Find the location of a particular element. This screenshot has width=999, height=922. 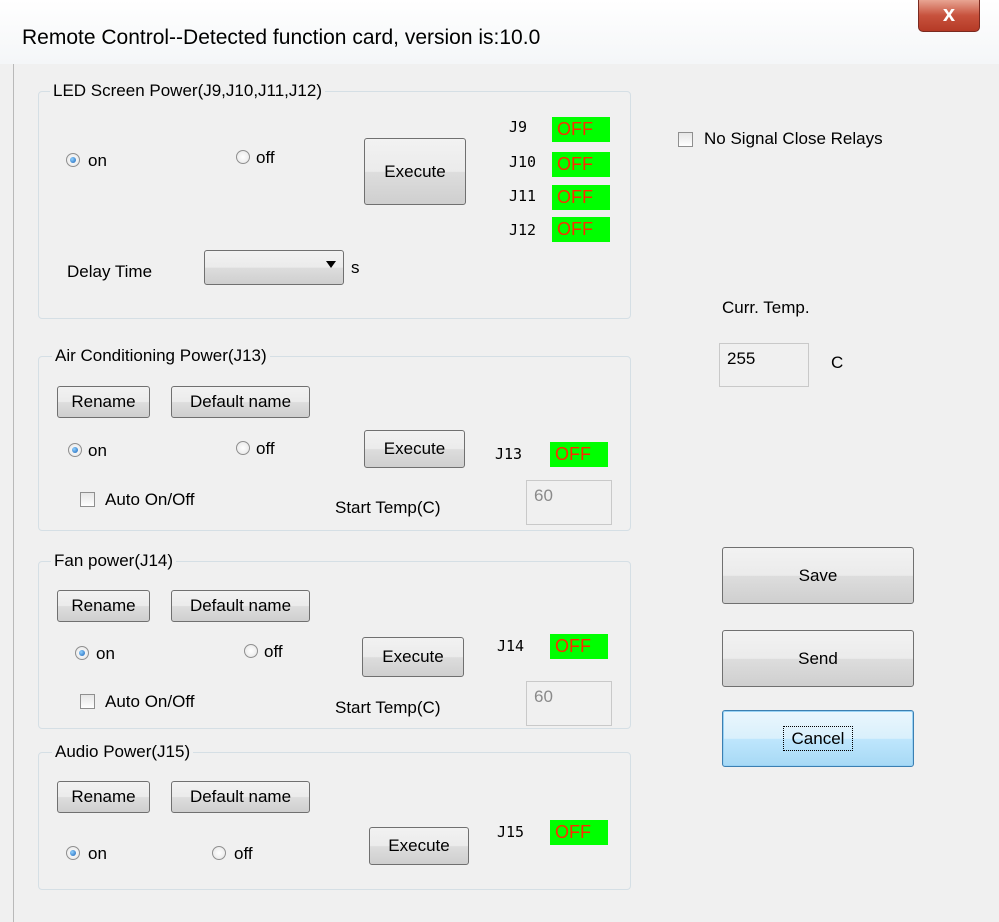

audio-on-radio: on is located at coordinates (106, 854).